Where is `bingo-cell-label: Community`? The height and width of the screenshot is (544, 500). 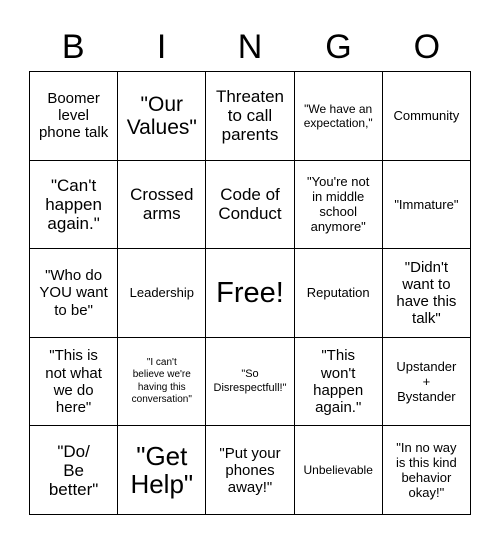
bingo-cell-label: Community is located at coordinates (426, 116).